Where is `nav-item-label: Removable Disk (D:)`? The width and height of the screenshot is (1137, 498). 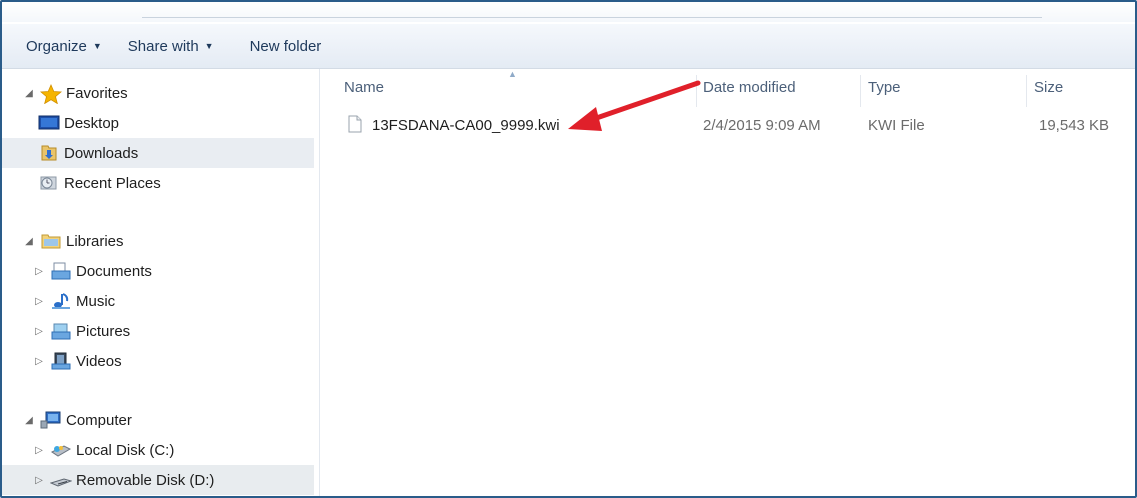
nav-item-label: Removable Disk (D:) is located at coordinates (145, 480).